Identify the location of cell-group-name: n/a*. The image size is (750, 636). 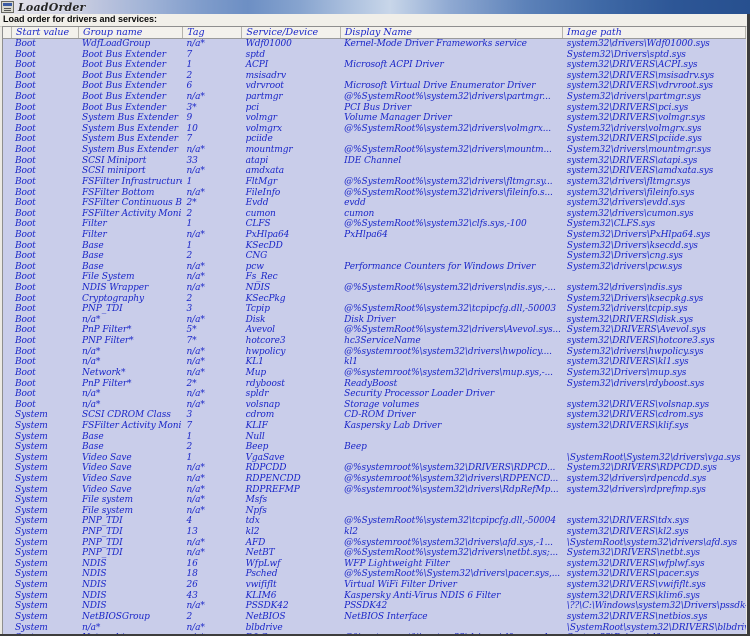
(91, 394).